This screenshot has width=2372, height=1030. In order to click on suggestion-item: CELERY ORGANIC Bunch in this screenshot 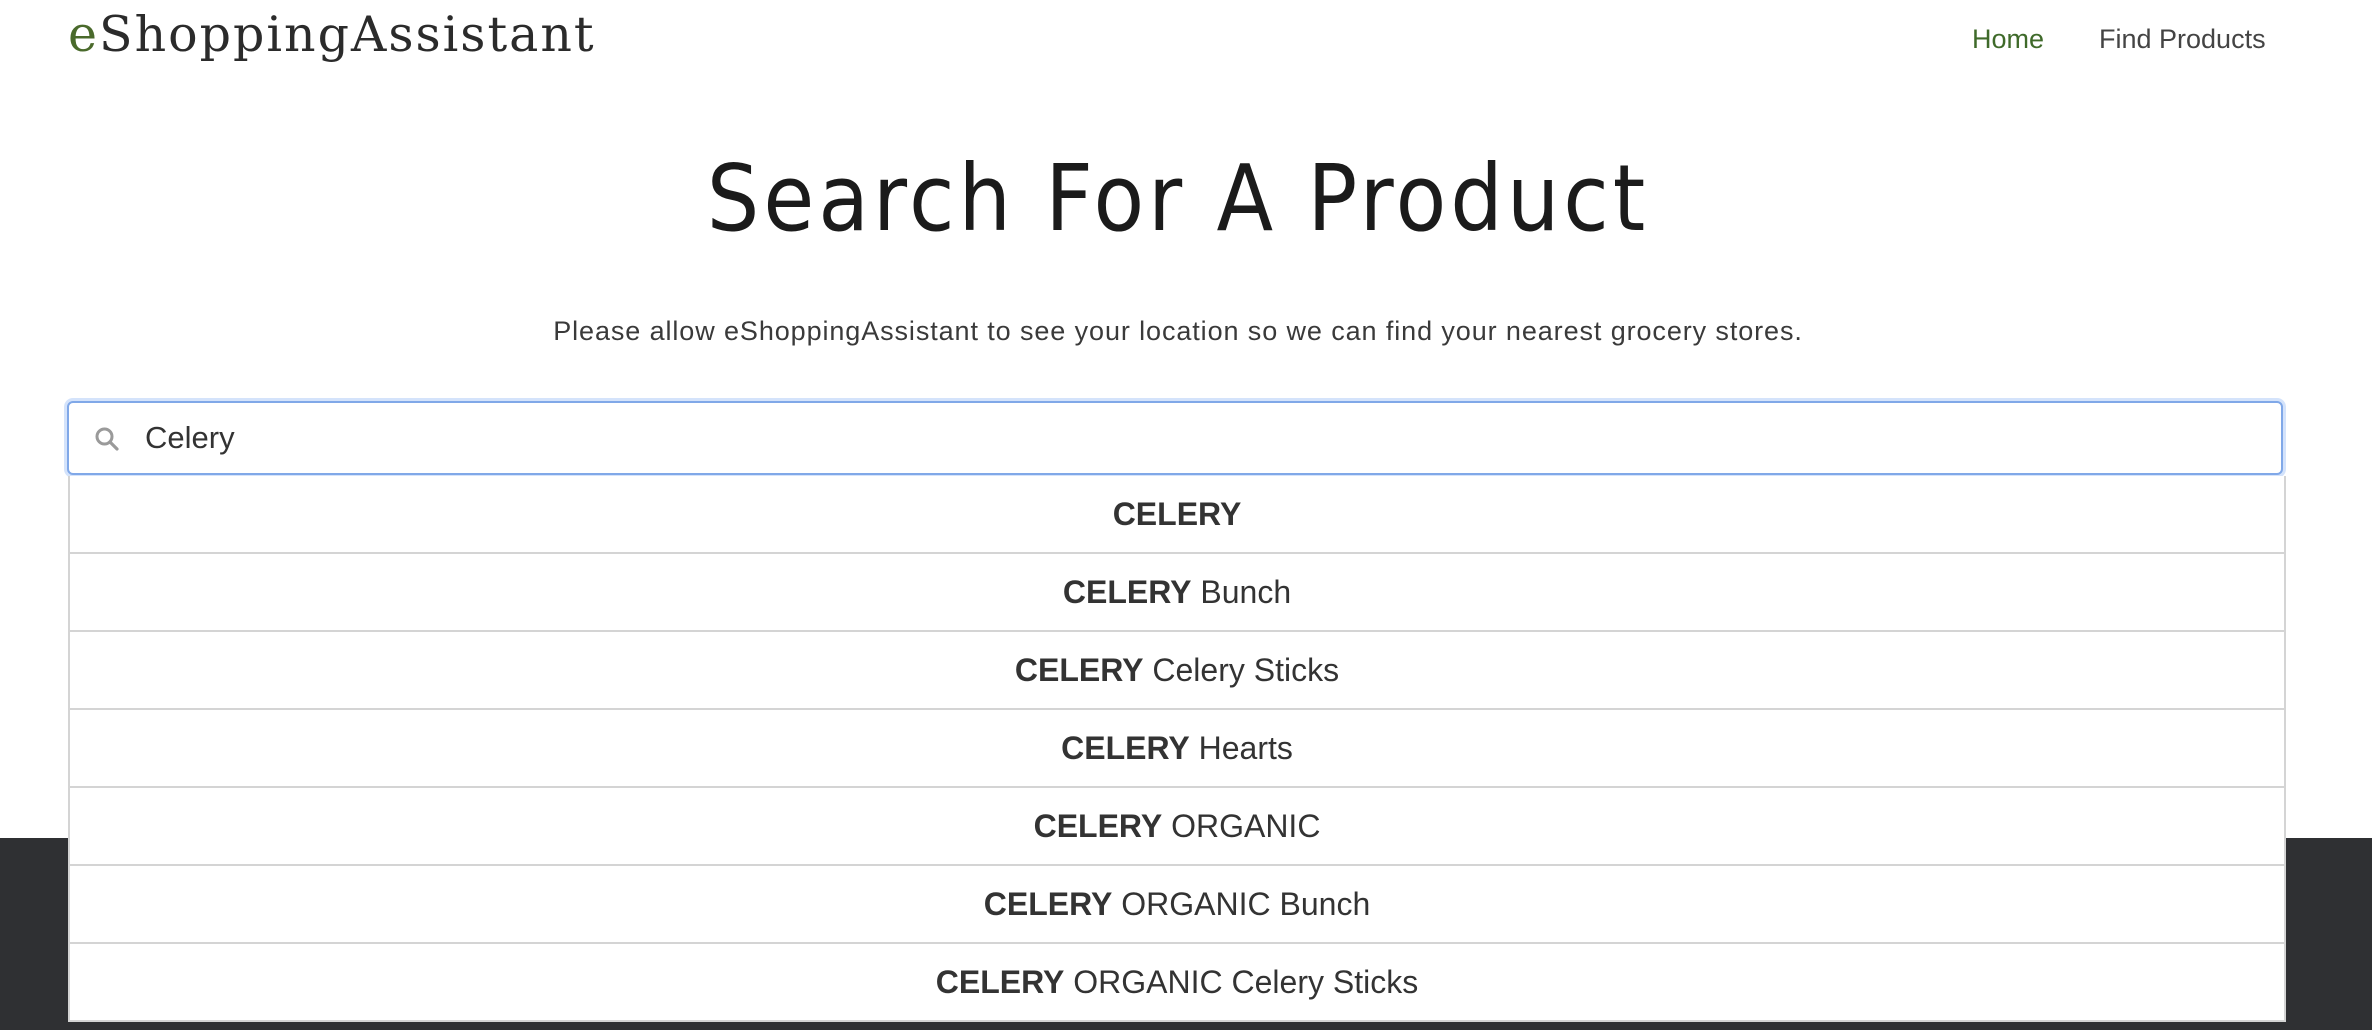, I will do `click(1177, 905)`.